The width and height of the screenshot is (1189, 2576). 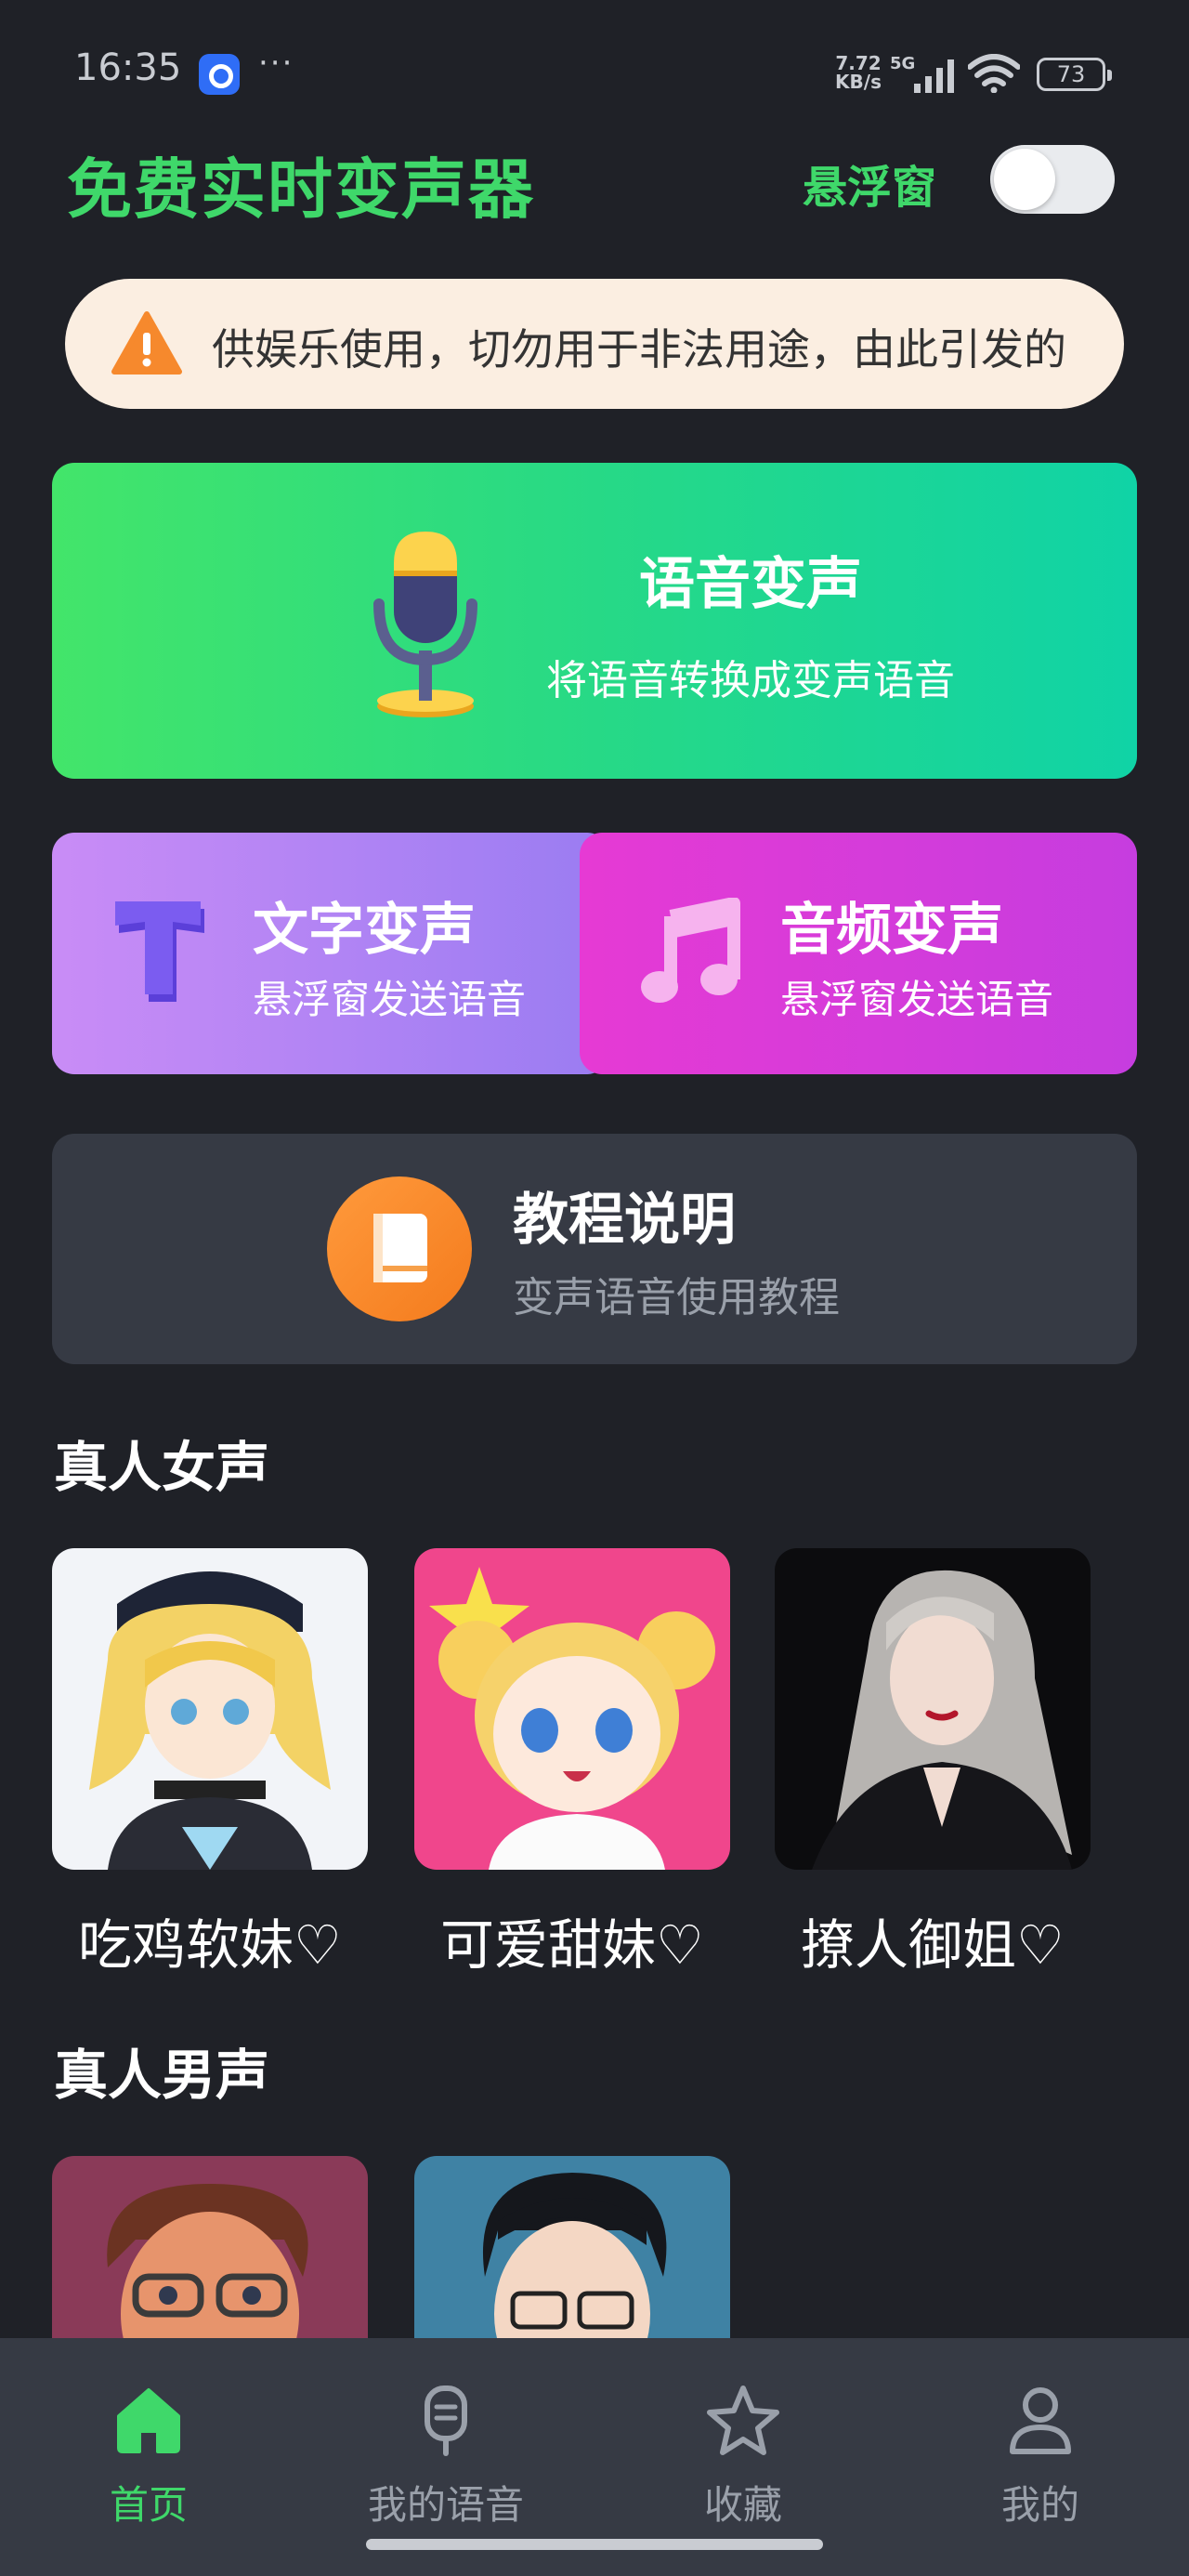 I want to click on disclaimer-banner: 供娱乐使用，切勿用于非法用途，由此引发的, so click(x=594, y=344).